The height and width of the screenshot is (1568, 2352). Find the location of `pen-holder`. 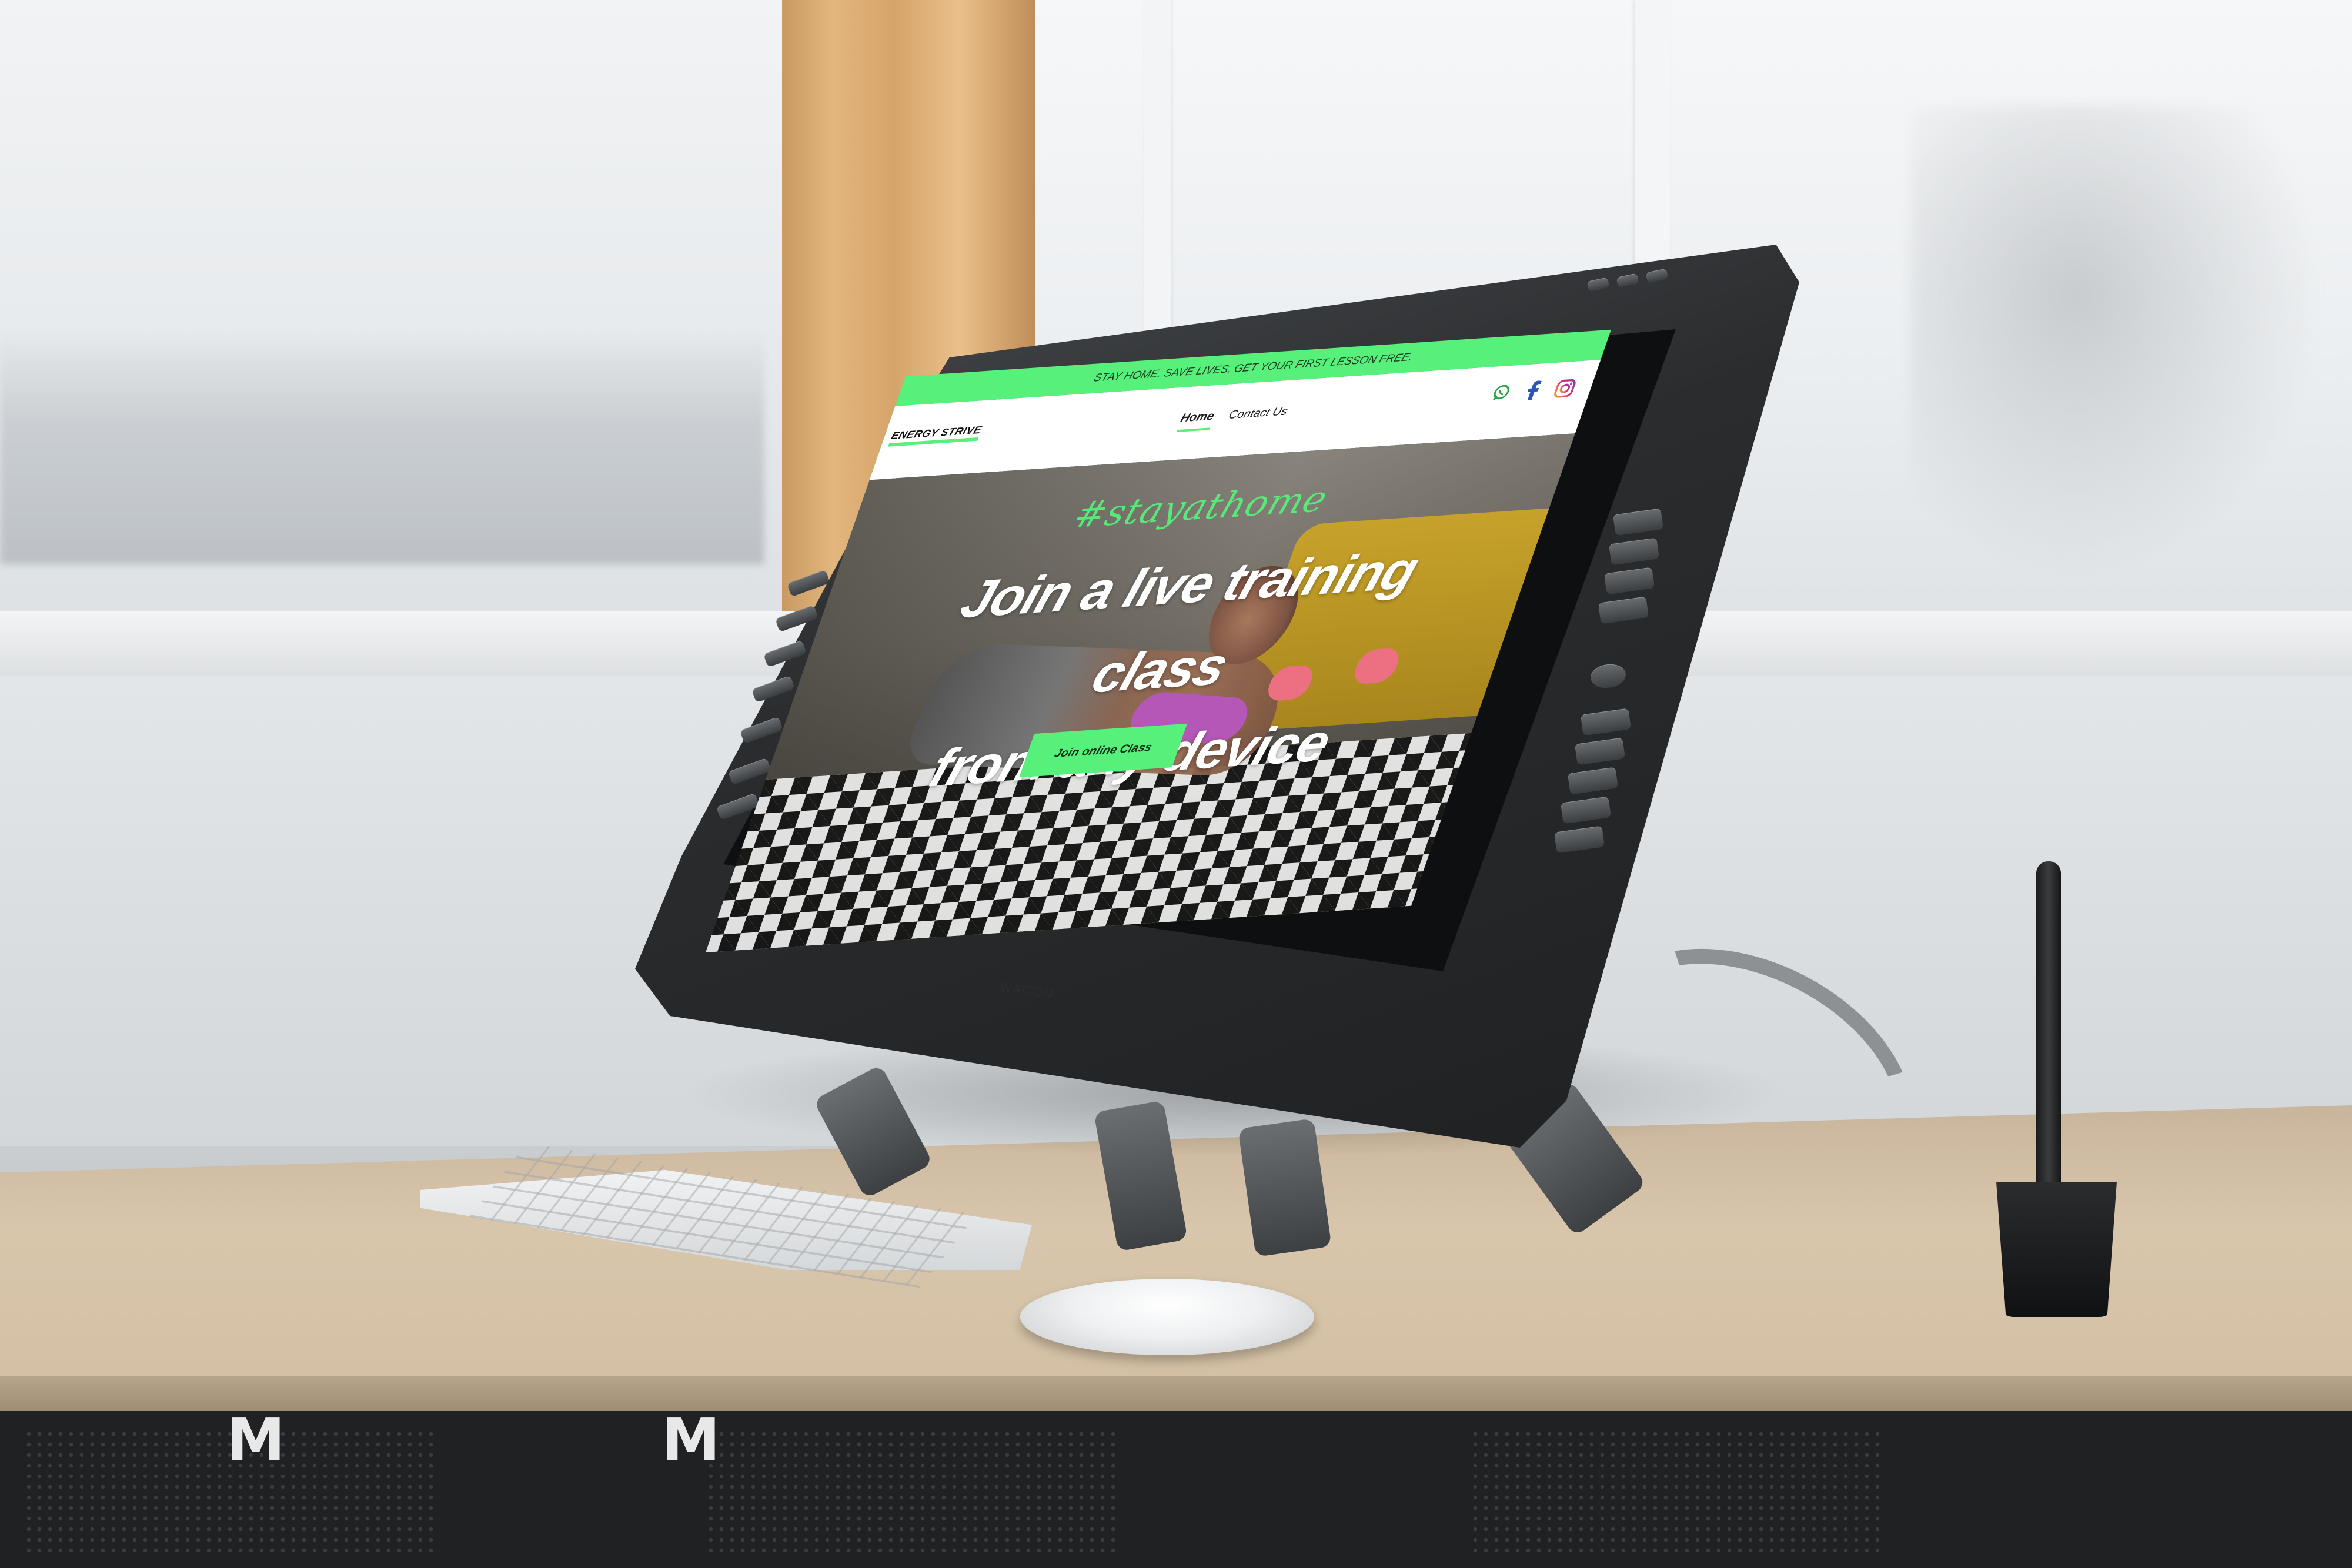

pen-holder is located at coordinates (2056, 1249).